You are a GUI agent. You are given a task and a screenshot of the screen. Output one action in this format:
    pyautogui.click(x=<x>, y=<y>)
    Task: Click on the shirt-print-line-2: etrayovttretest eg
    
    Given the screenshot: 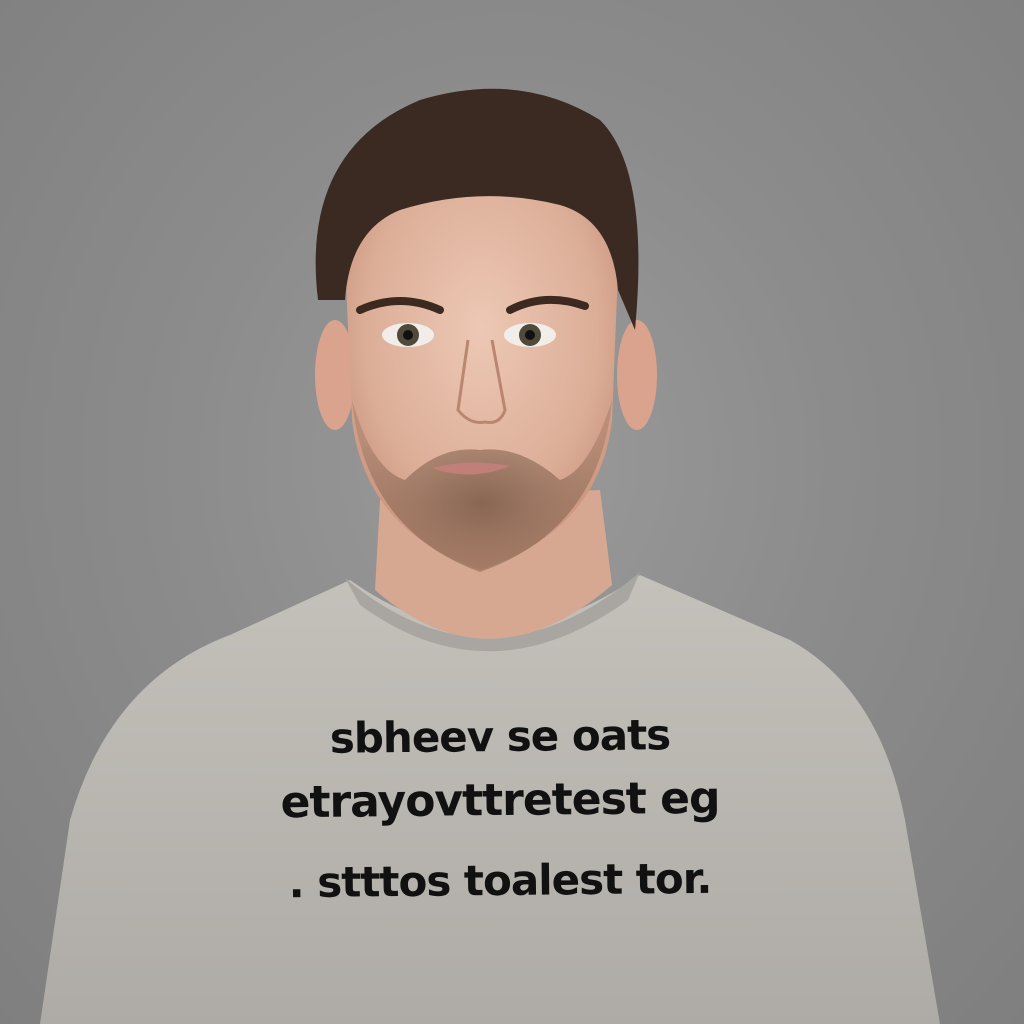 What is the action you would take?
    pyautogui.click(x=500, y=800)
    